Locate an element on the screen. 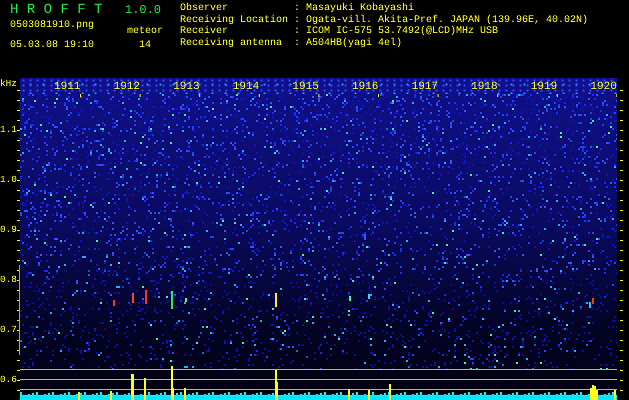  counter-label: meteor is located at coordinates (144, 32).